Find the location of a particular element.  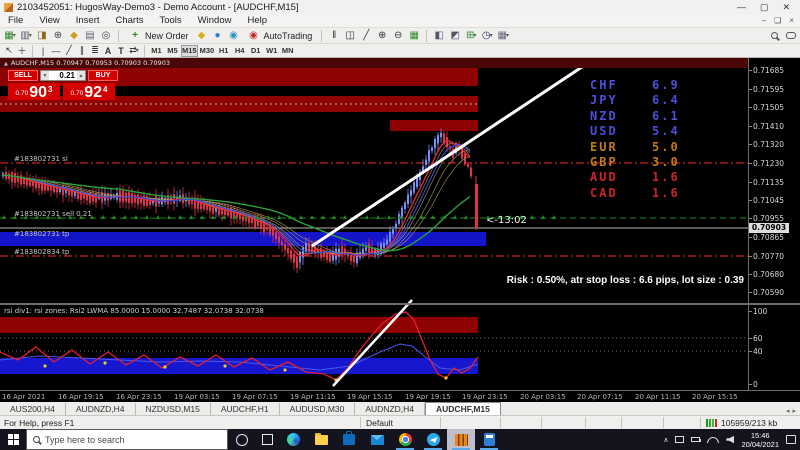

pane-separator is located at coordinates (400, 304).